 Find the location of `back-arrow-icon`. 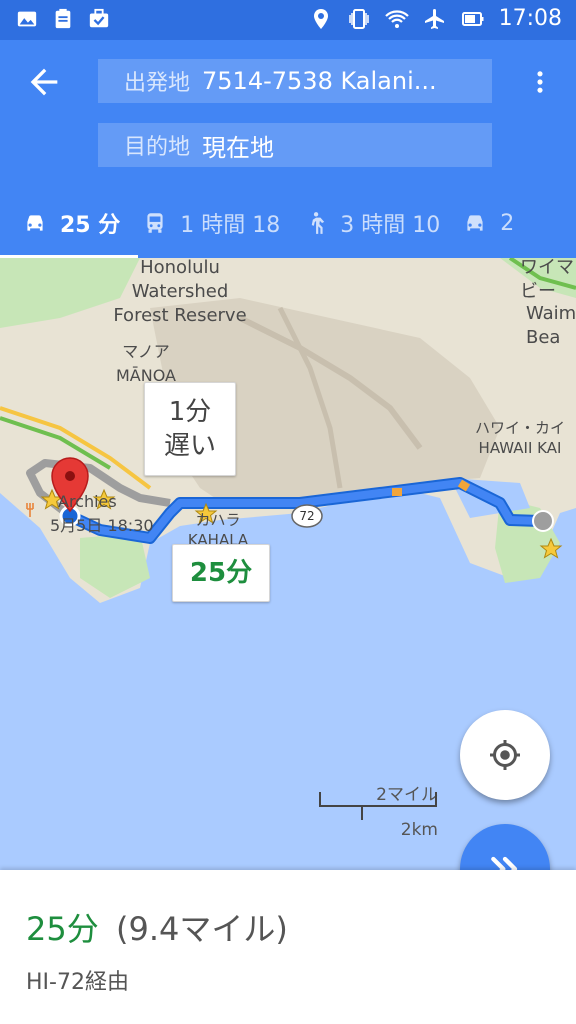

back-arrow-icon is located at coordinates (44, 82).